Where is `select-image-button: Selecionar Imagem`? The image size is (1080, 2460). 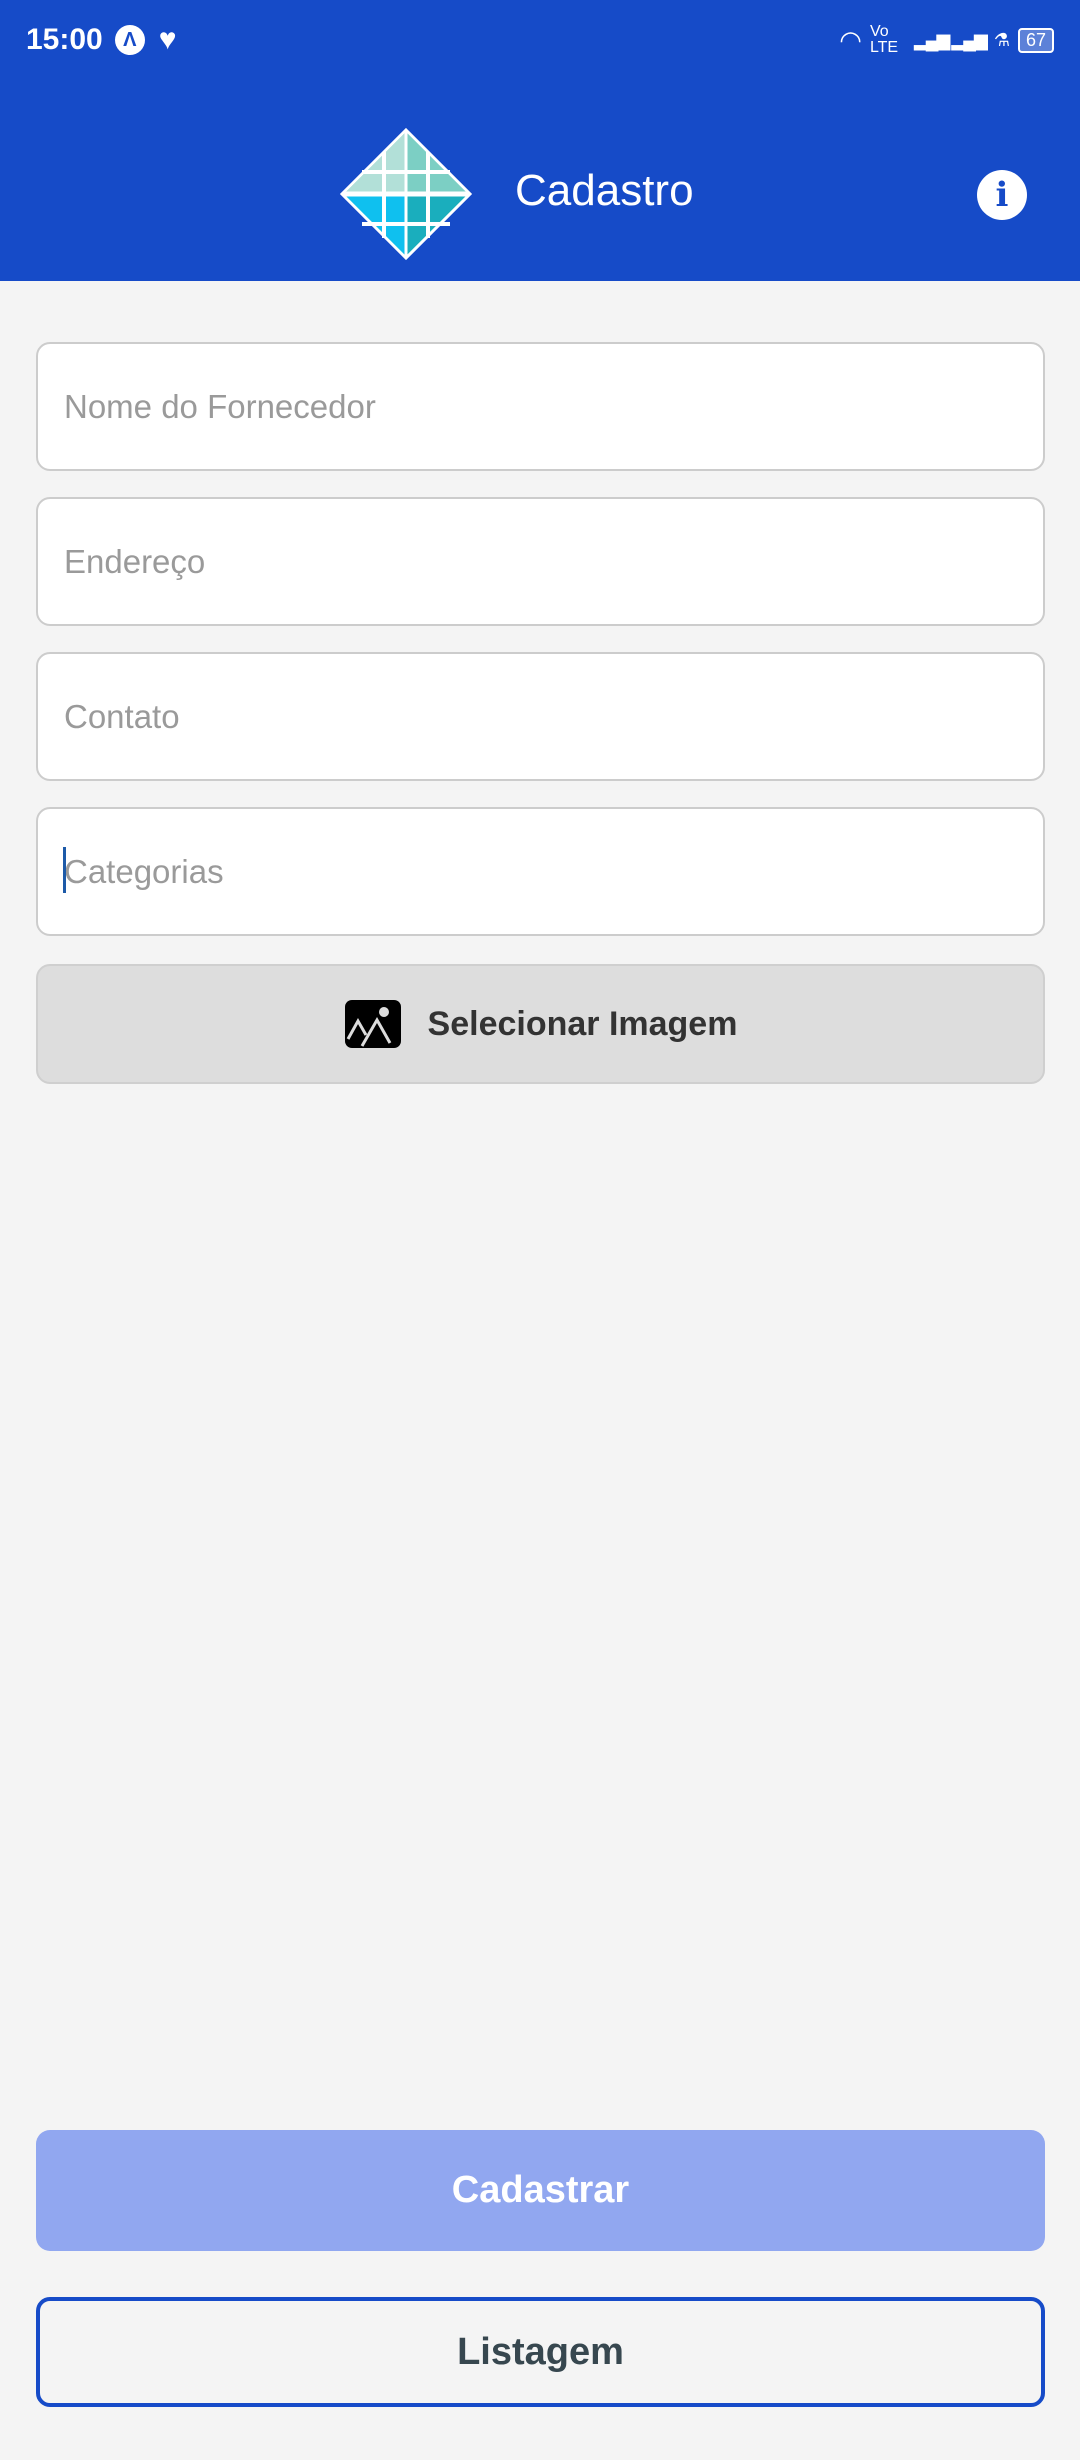
select-image-button: Selecionar Imagem is located at coordinates (540, 1024).